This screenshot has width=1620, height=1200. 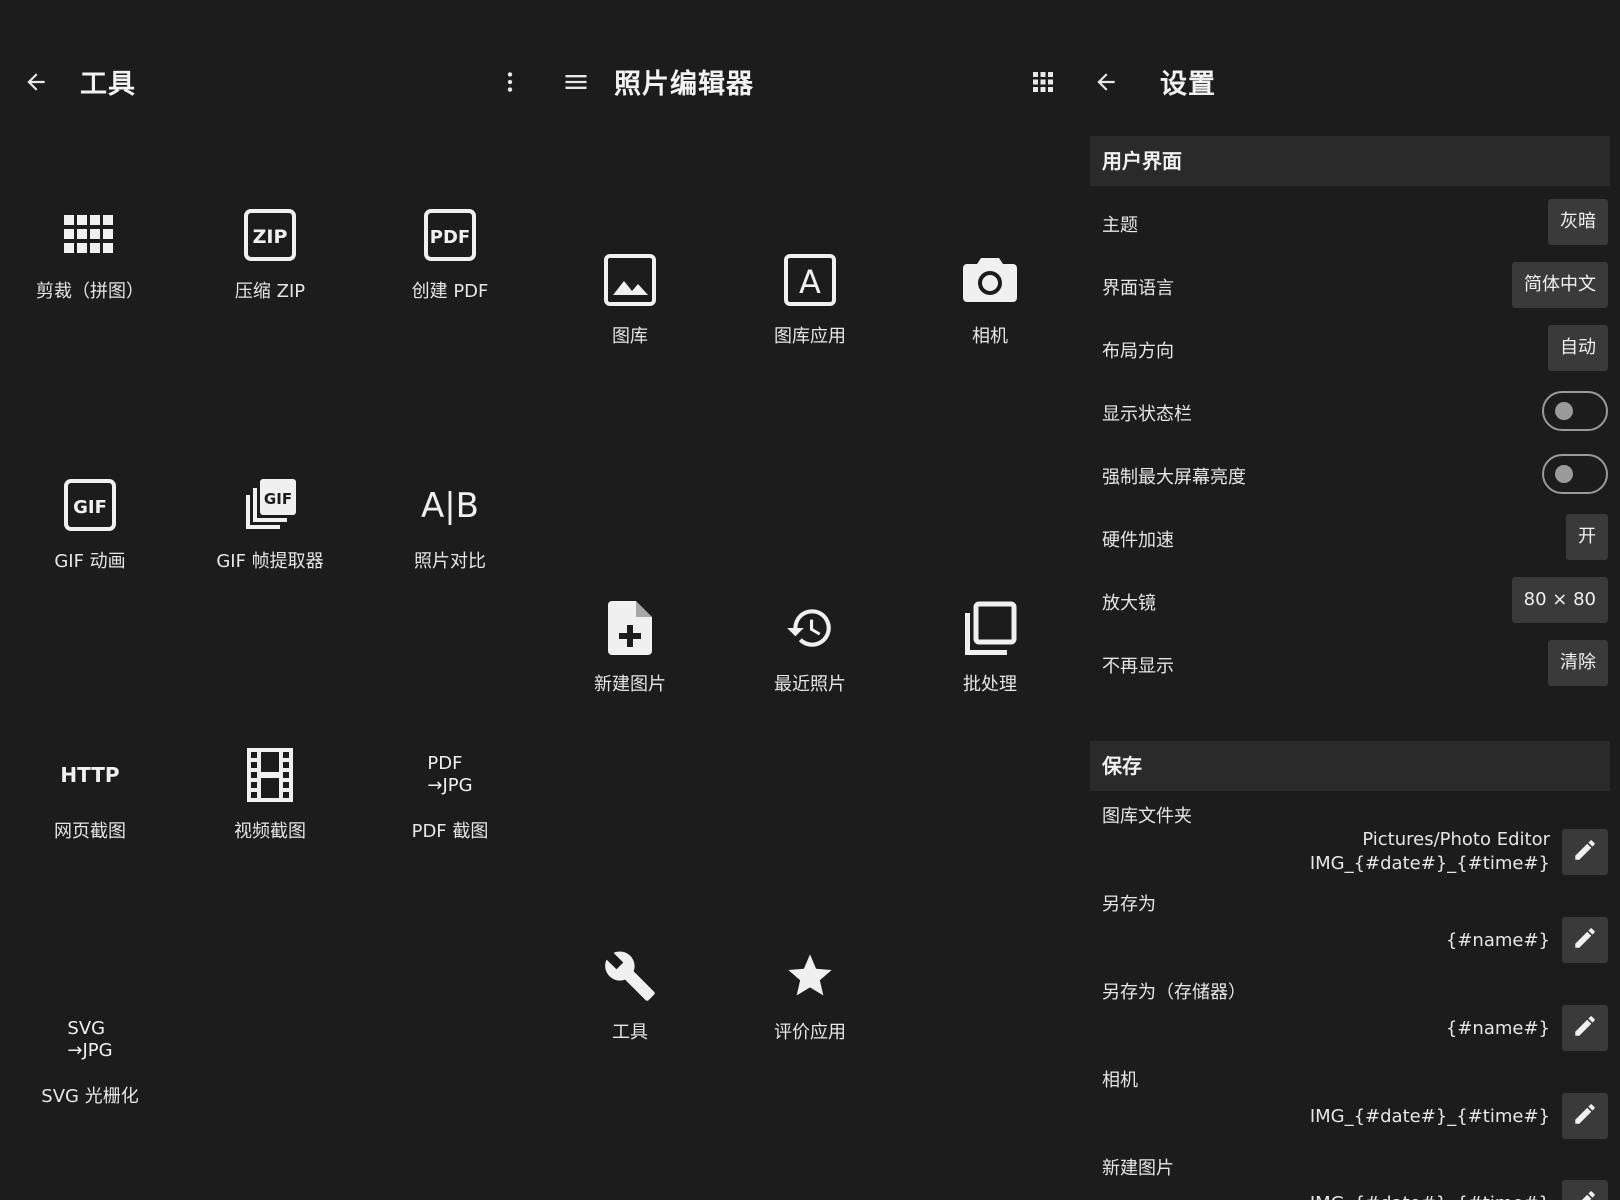 I want to click on tool-video-screenshot: 视频截图, so click(x=270, y=800).